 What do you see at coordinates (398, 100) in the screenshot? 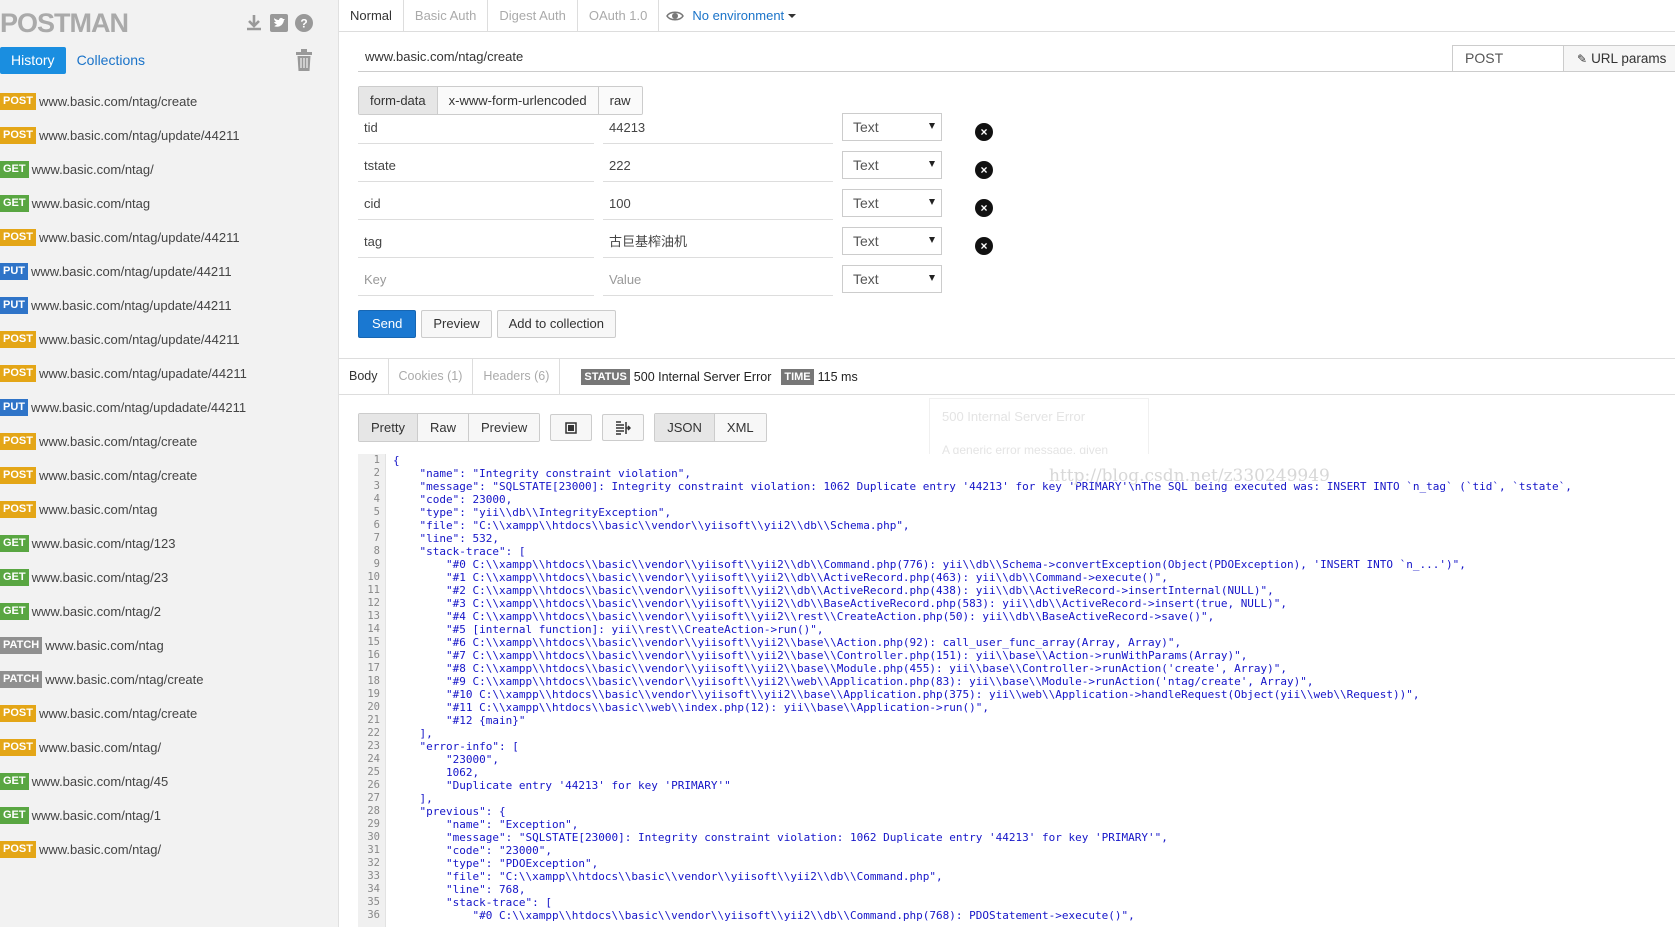
I see `tab-form-data: form-data` at bounding box center [398, 100].